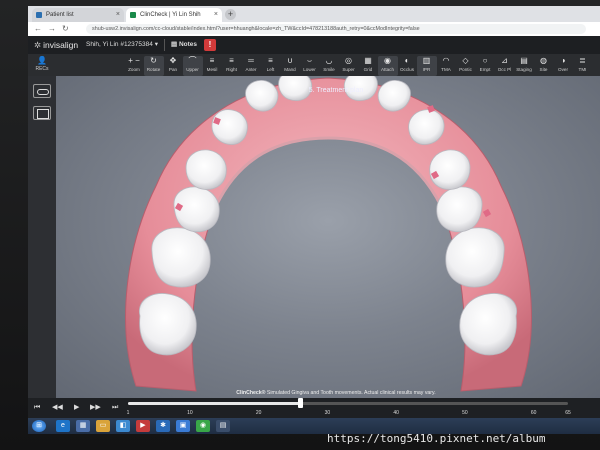  Describe the element at coordinates (251, 66) in the screenshot. I see `tool-anter-button: ═ Anter` at that location.